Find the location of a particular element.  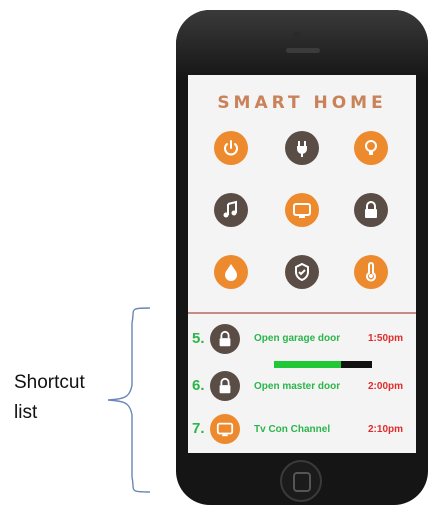

phone-top-bezel is located at coordinates (302, 45).